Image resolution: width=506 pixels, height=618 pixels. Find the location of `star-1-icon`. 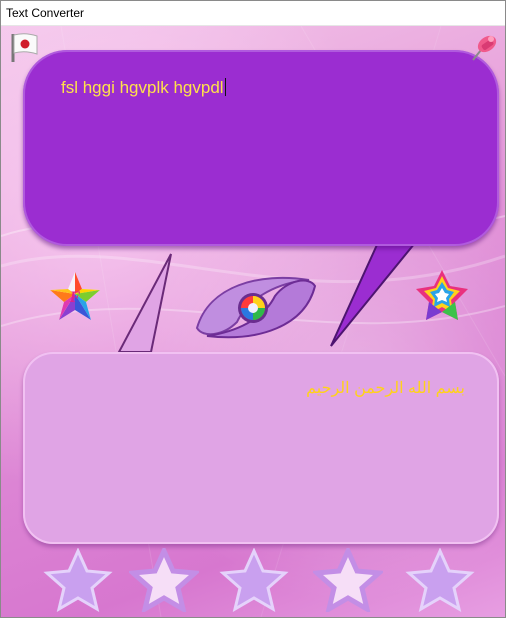

star-1-icon is located at coordinates (78, 582).